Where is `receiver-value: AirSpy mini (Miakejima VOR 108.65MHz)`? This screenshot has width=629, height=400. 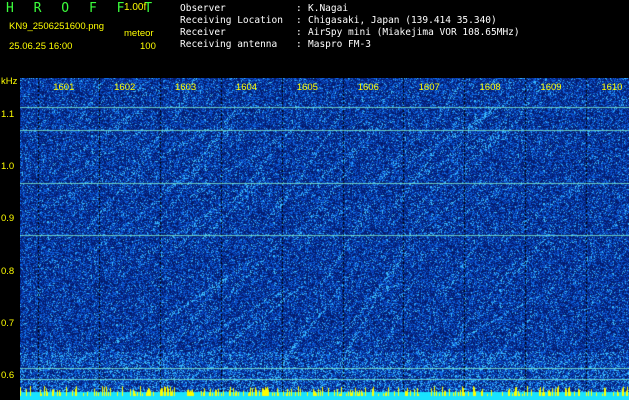
receiver-value: AirSpy mini (Miakejima VOR 108.65MHz) is located at coordinates (414, 32).